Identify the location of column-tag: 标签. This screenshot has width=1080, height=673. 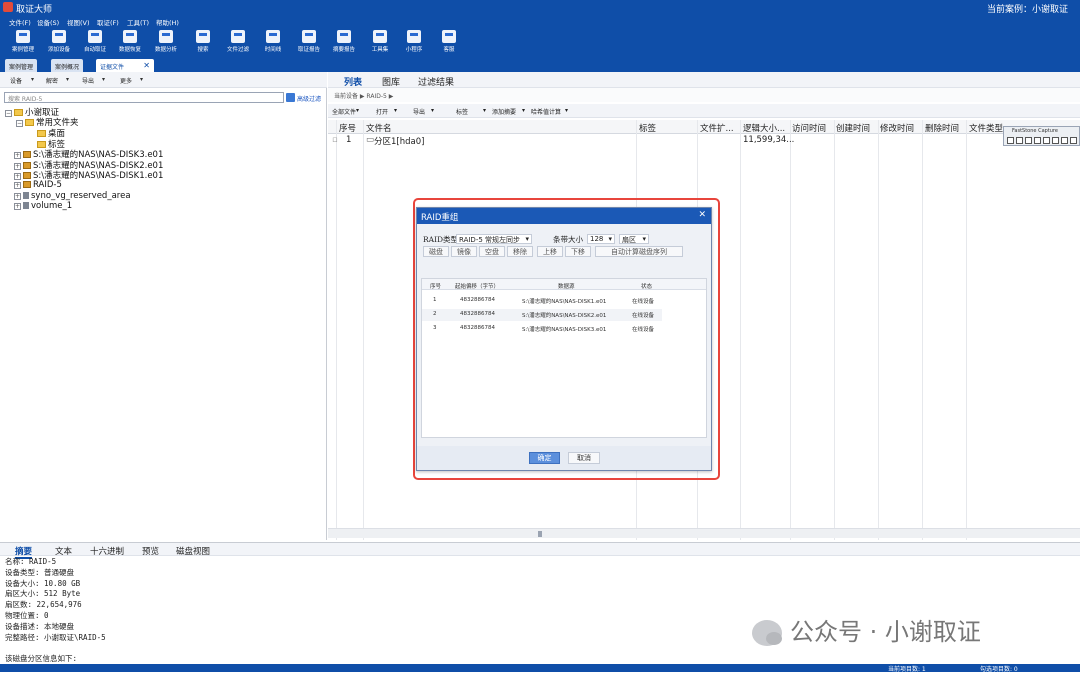
(647, 128).